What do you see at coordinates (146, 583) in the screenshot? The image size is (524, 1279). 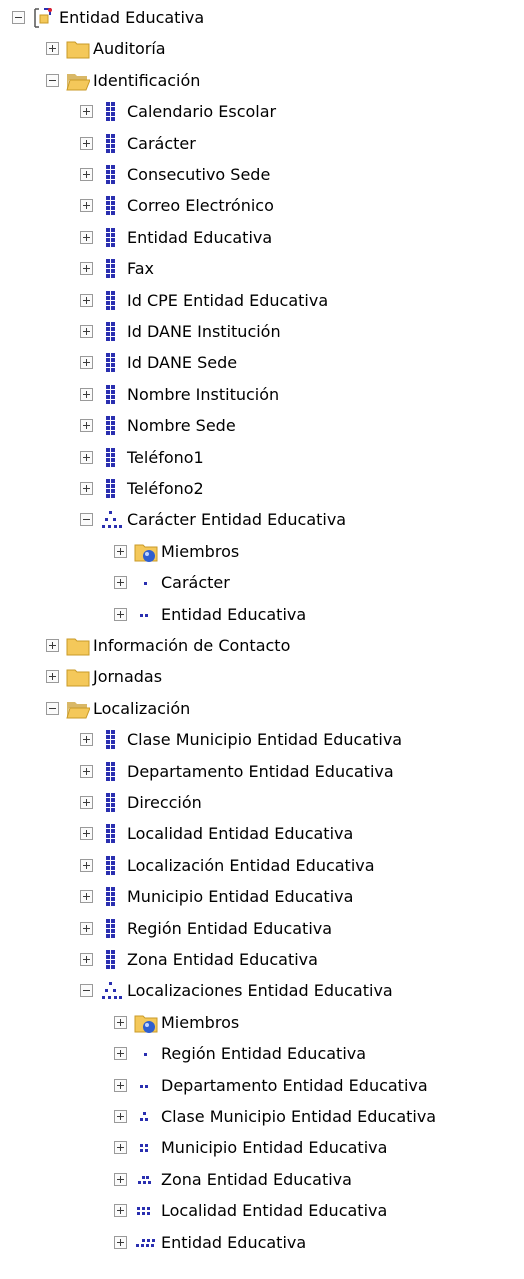 I see `level-1-icon` at bounding box center [146, 583].